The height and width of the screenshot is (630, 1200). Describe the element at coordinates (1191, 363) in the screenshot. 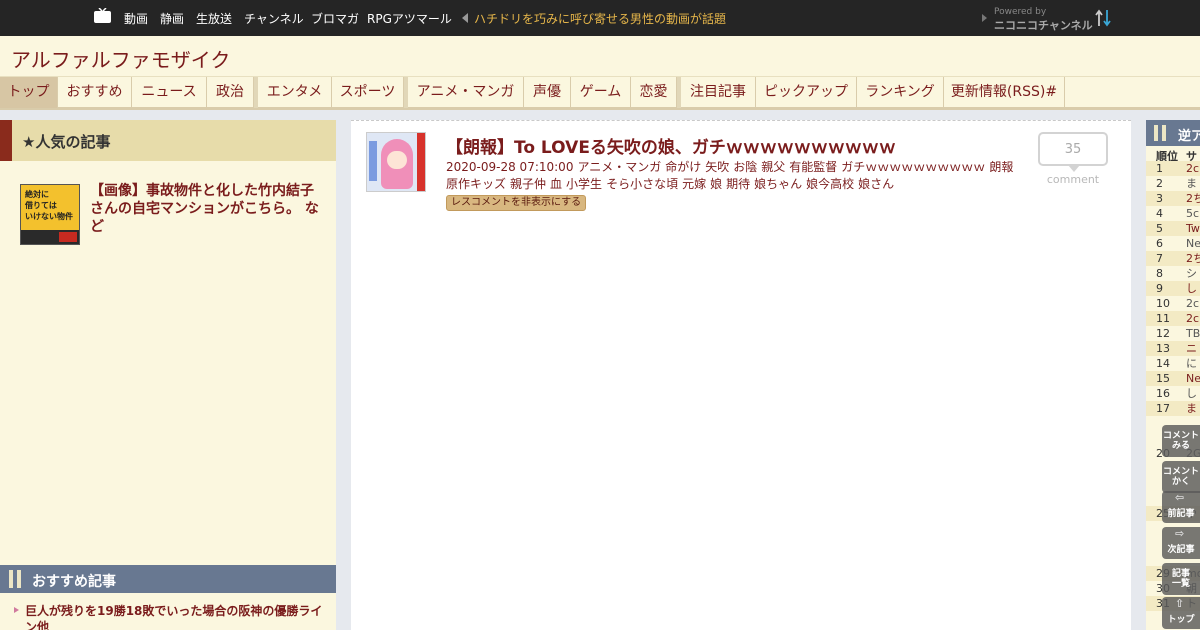

I see `rank-site-link: に` at that location.